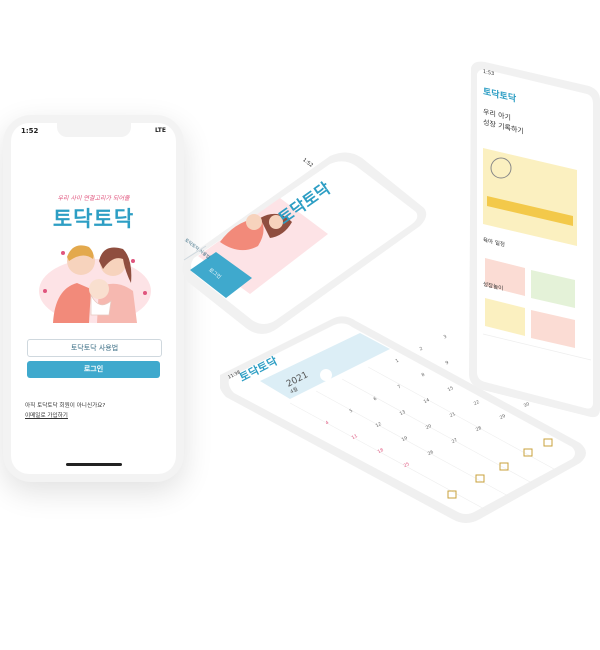 The width and height of the screenshot is (600, 650). What do you see at coordinates (532, 240) in the screenshot?
I see `phone-home: 1:53 토닥토닥 우리 아기 성장 기록하기 육아 일정 성장놀이` at bounding box center [532, 240].